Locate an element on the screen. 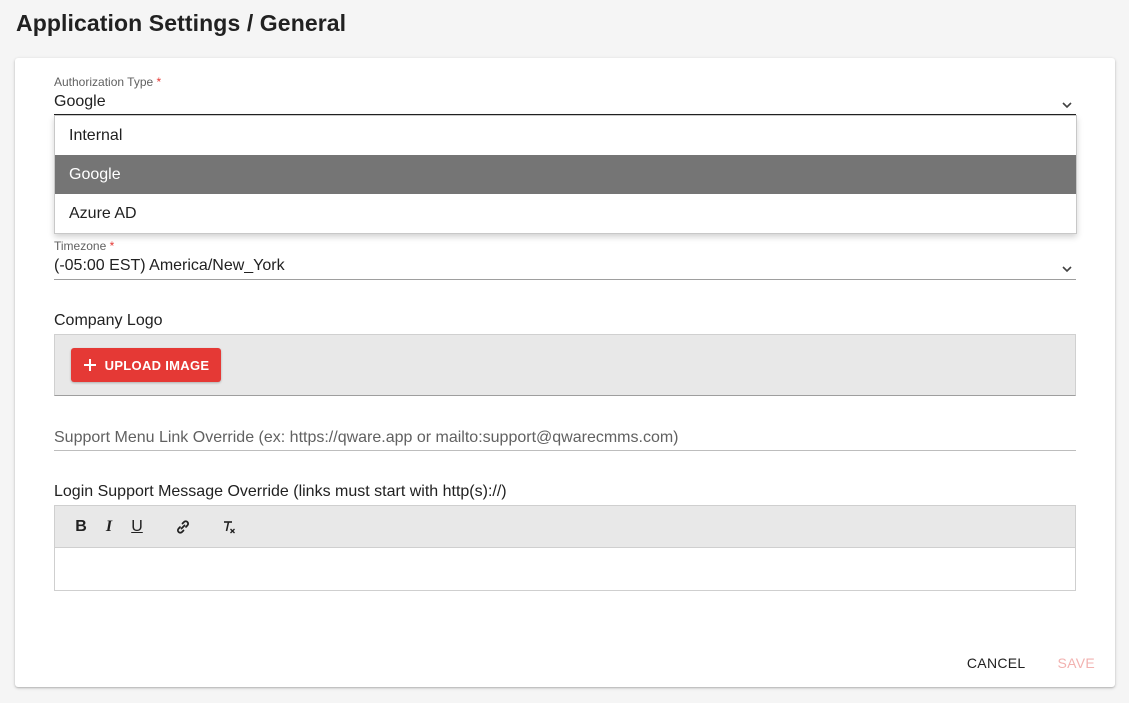  logo-upload-area: UPLOAD IMAGE is located at coordinates (565, 365).